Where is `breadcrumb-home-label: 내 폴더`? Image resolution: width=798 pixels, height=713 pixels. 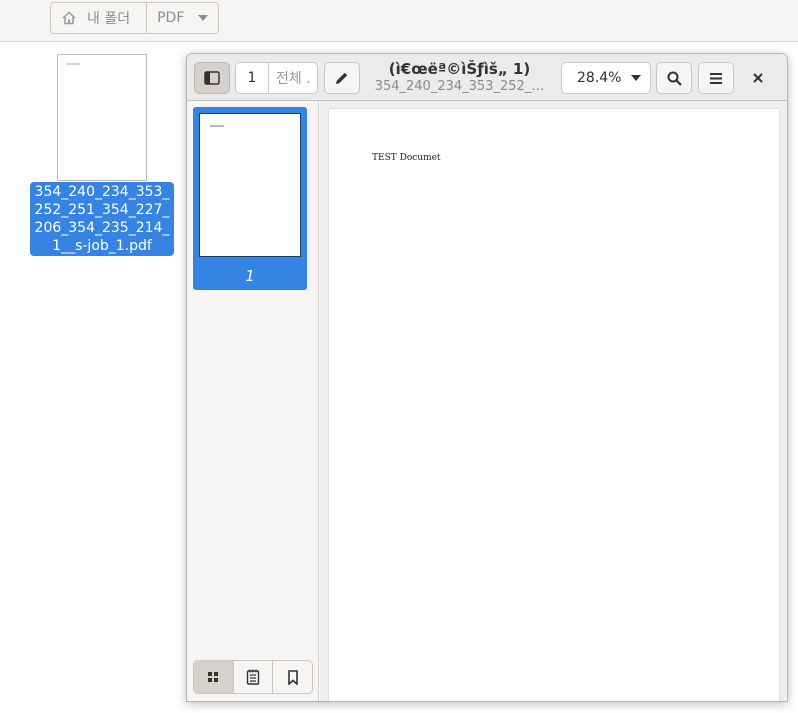
breadcrumb-home-label: 내 폴더 is located at coordinates (109, 19).